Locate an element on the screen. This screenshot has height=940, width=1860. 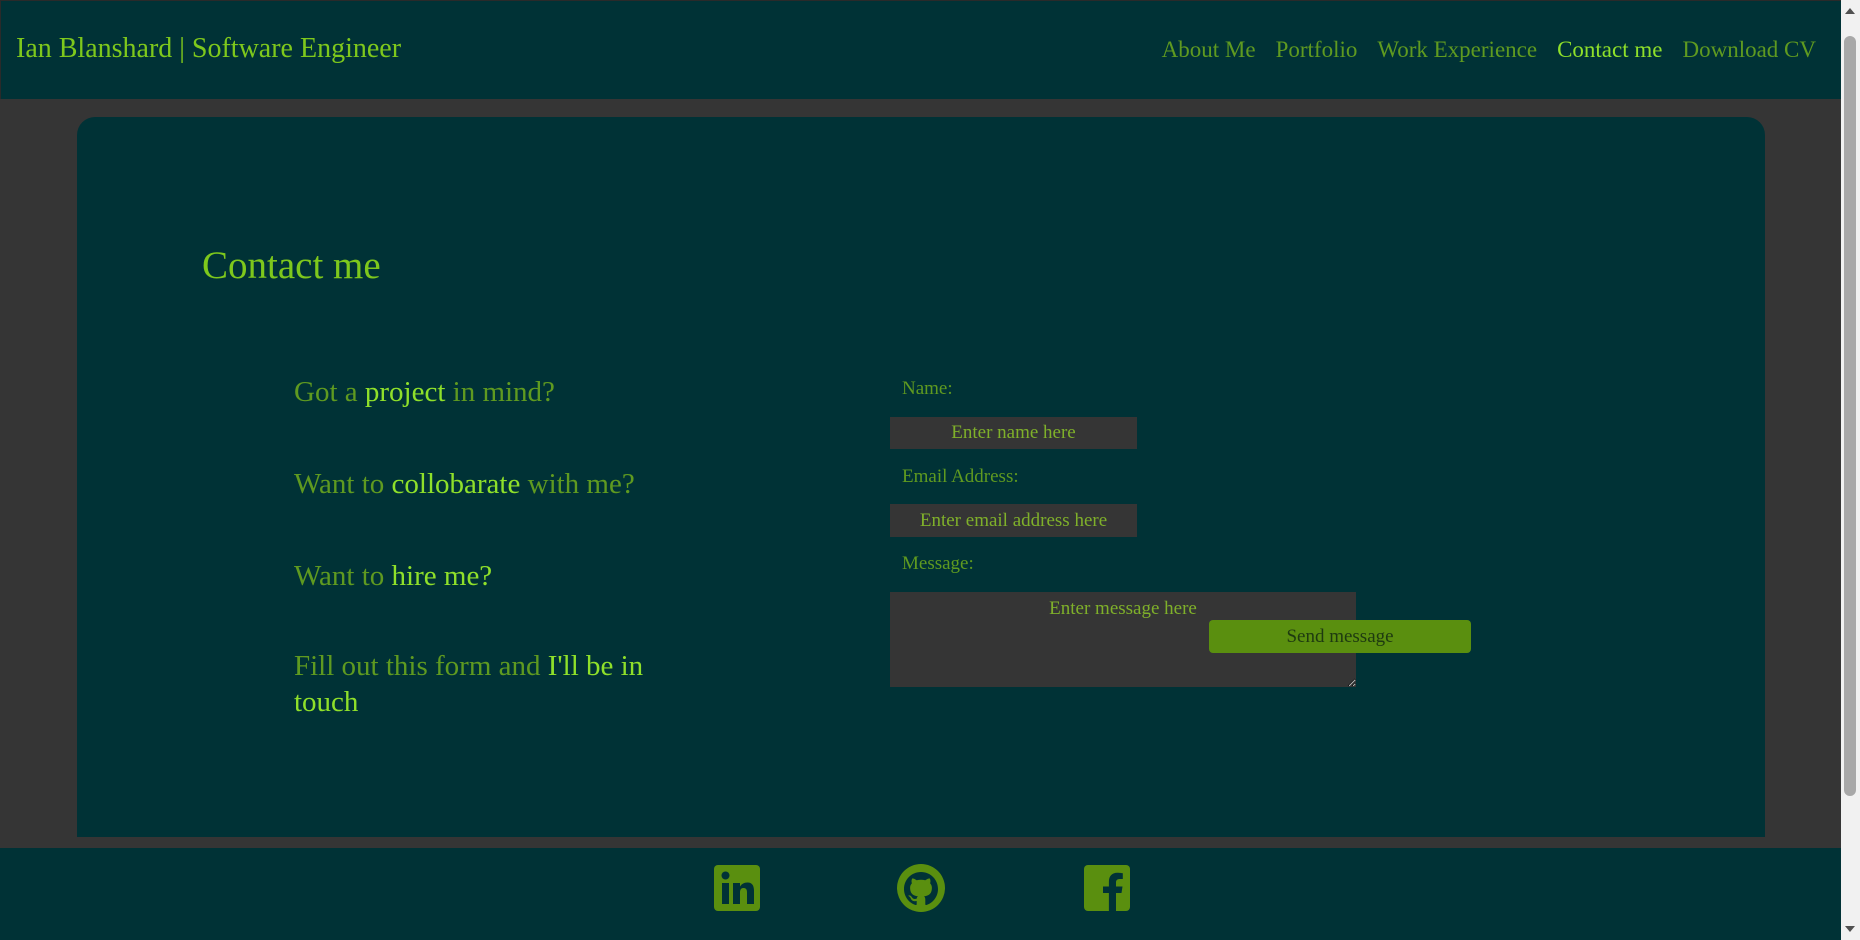
name-field is located at coordinates (1013, 433).